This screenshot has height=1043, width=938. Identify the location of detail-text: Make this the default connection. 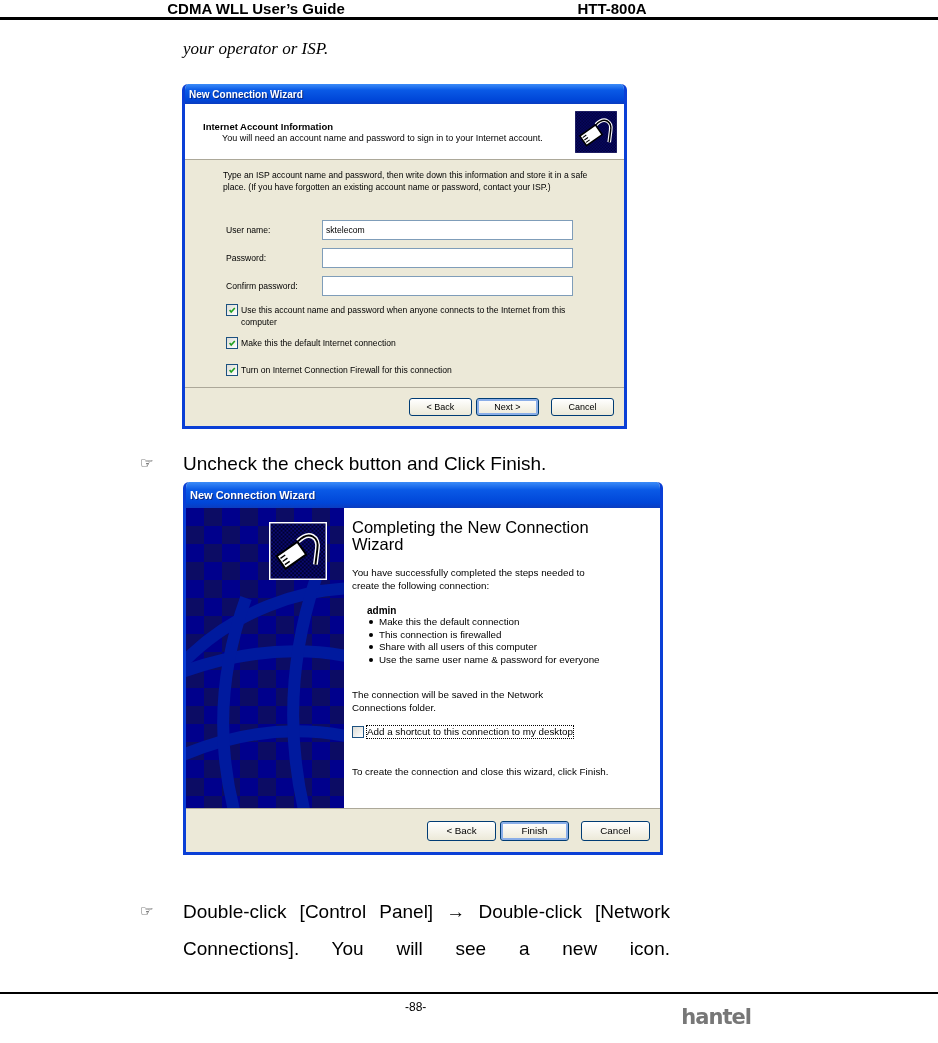
(449, 622).